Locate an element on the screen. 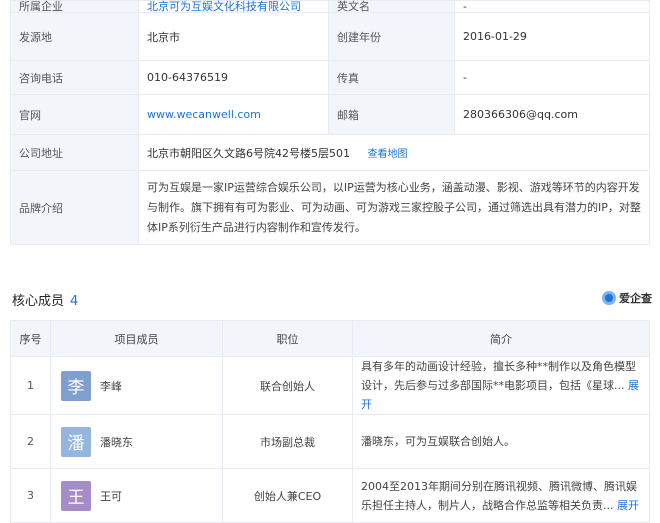 The image size is (660, 523). member-name: 王可 is located at coordinates (111, 496).